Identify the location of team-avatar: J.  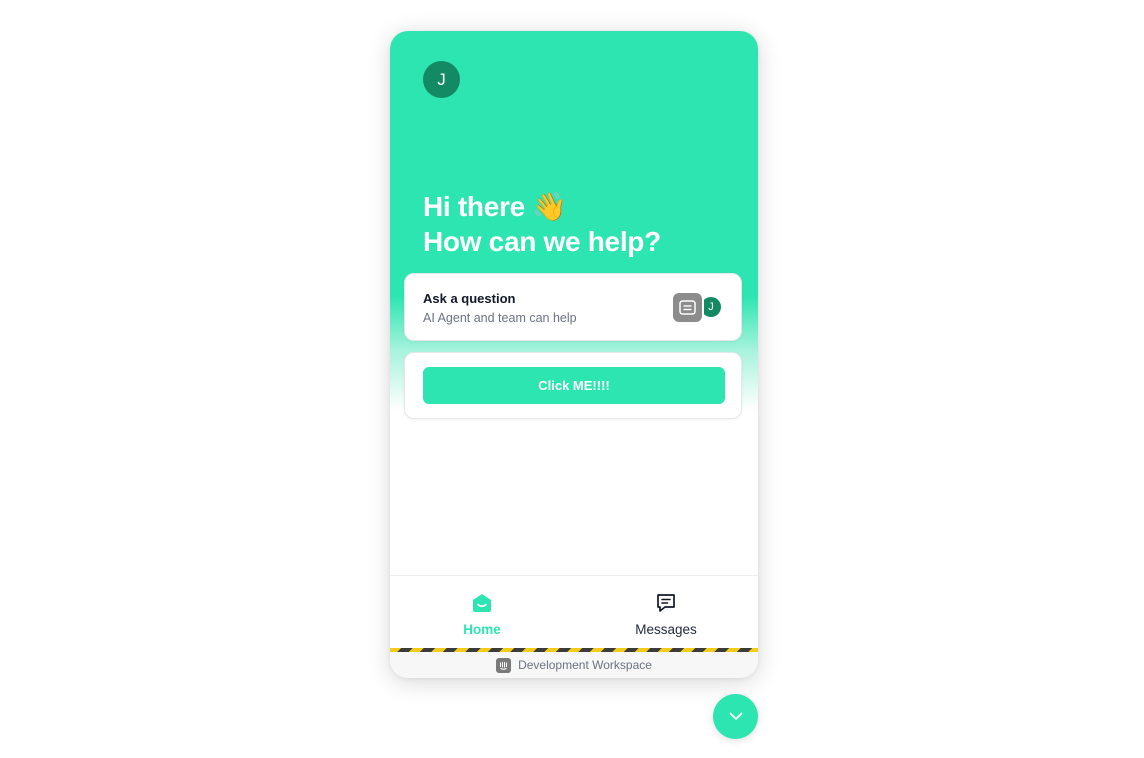
(441, 79).